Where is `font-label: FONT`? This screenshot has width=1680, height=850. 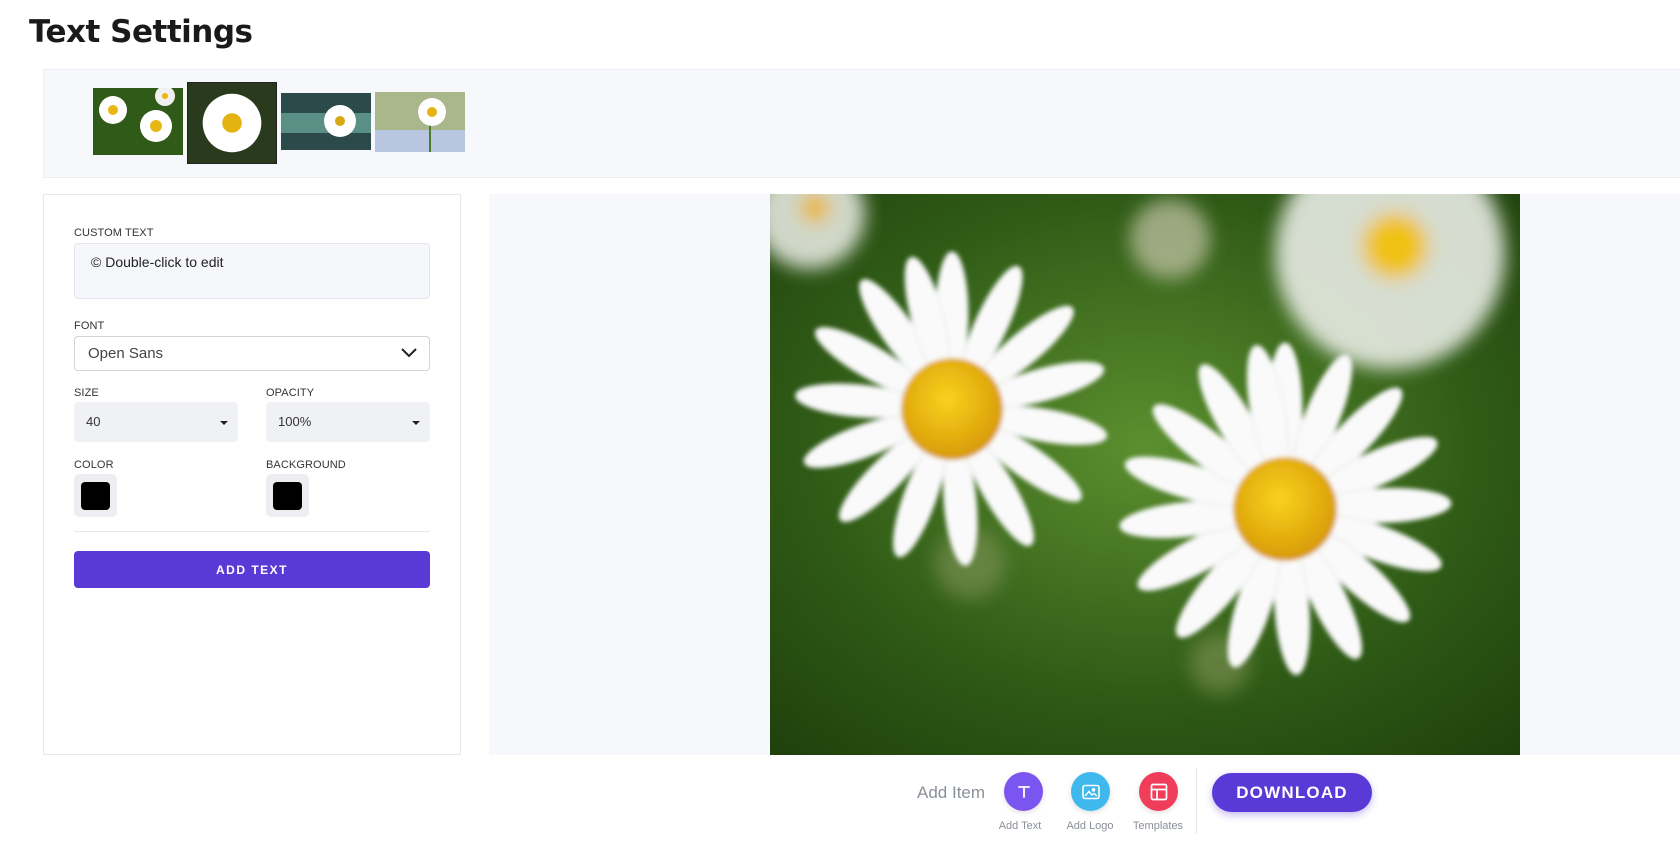 font-label: FONT is located at coordinates (89, 326).